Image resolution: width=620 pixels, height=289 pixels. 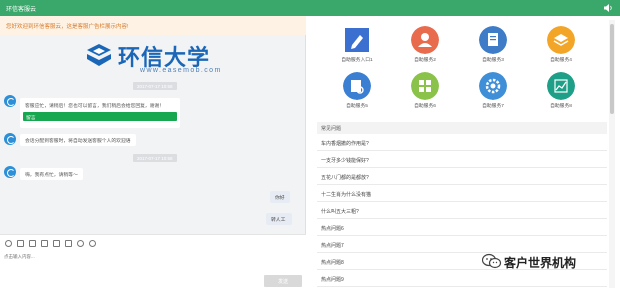 What do you see at coordinates (279, 219) in the screenshot?
I see `user-message: 转人工` at bounding box center [279, 219].